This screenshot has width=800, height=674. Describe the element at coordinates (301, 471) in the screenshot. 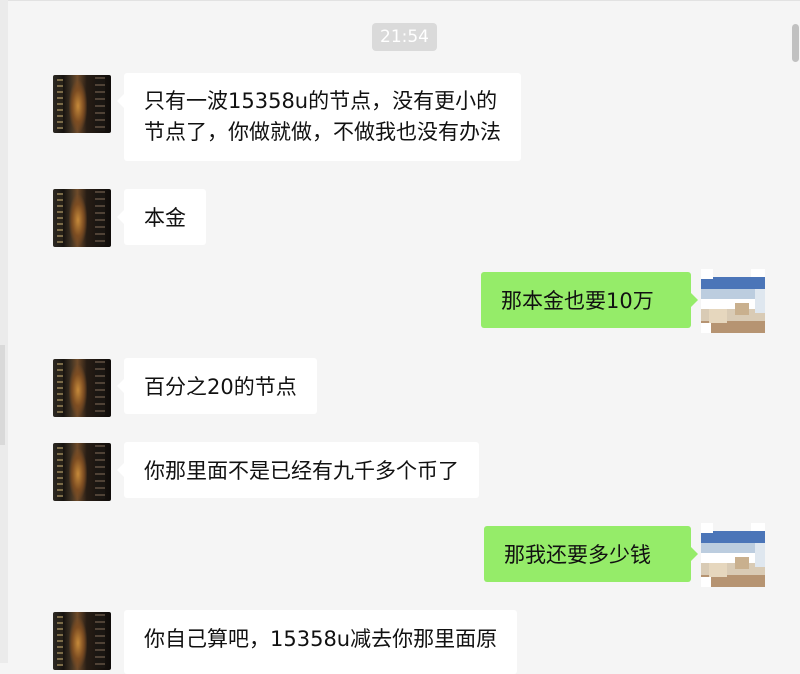

I see `message-text-line: 你那里面不是已经有九千多个币了` at that location.